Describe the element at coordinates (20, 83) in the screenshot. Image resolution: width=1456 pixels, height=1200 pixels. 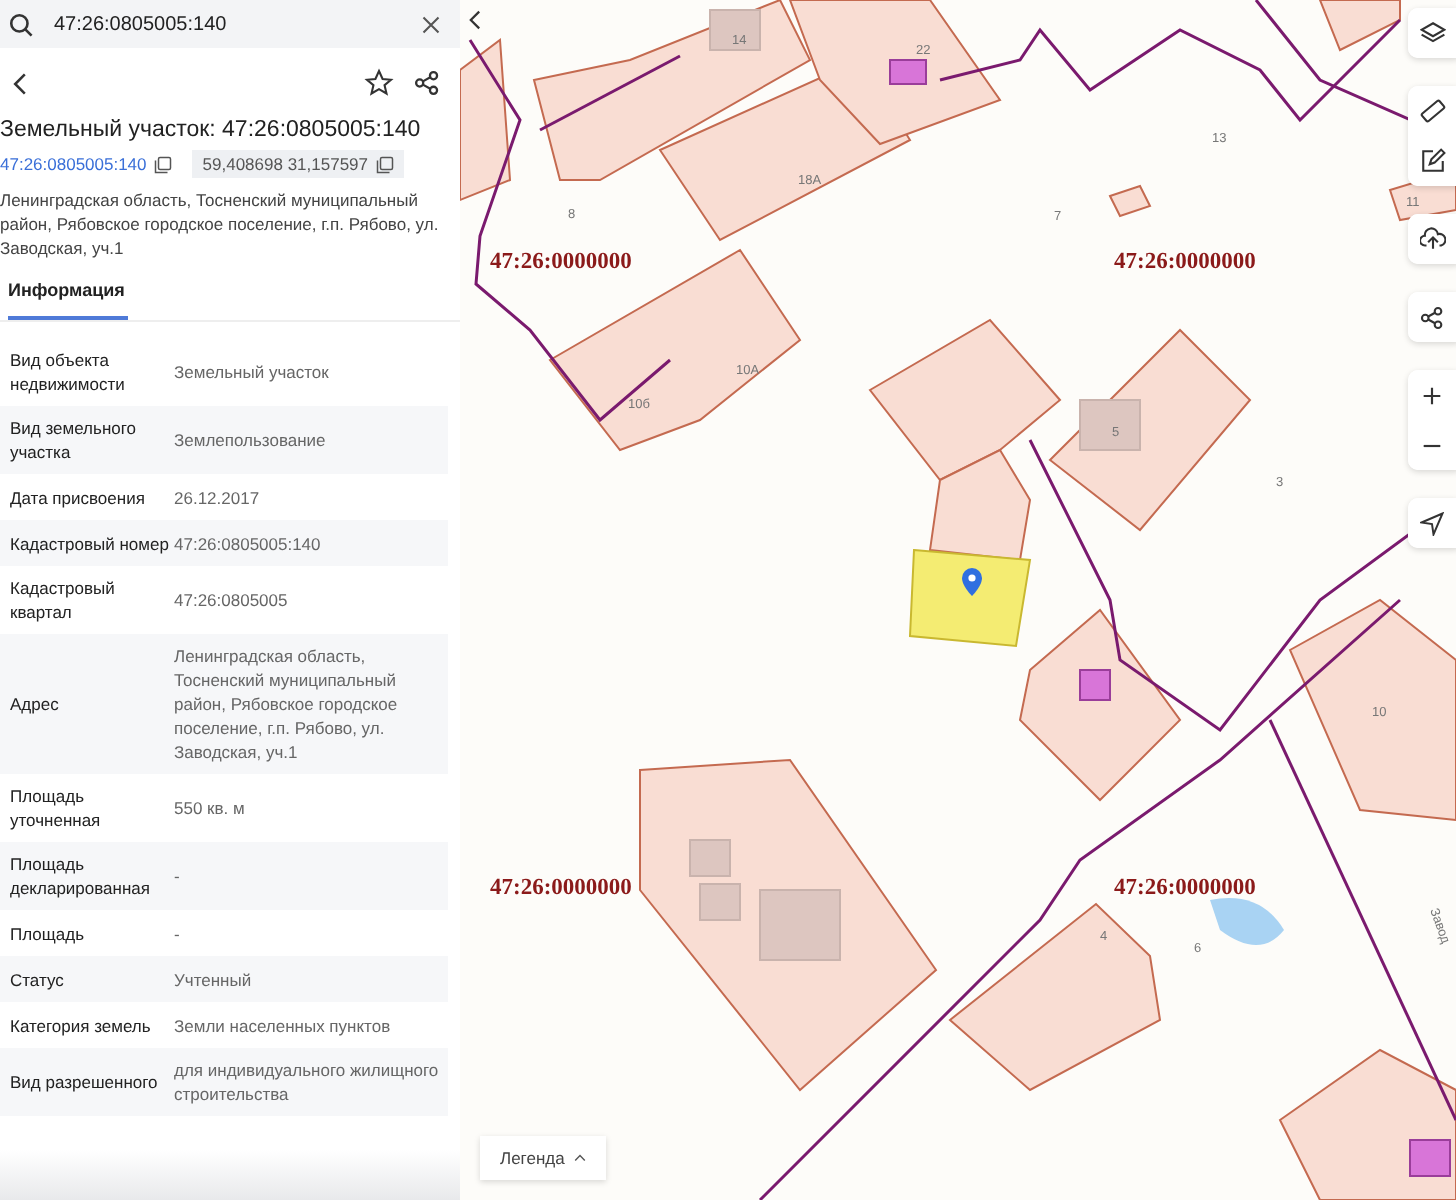
I see `back-icon` at that location.